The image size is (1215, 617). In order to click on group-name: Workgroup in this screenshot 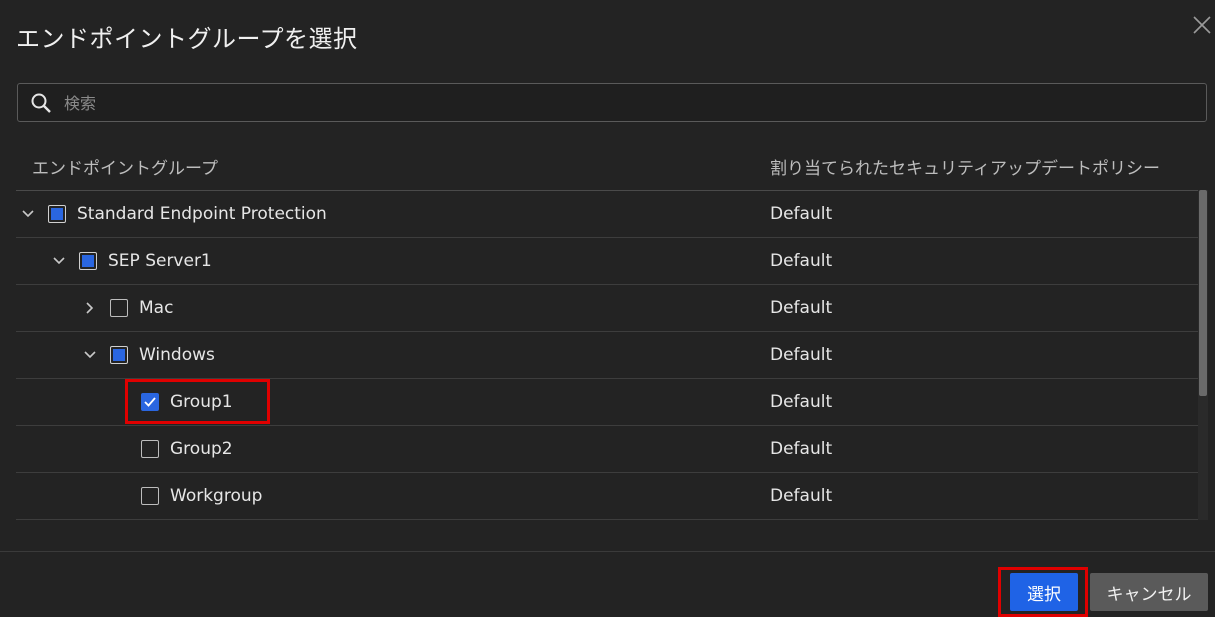, I will do `click(216, 496)`.